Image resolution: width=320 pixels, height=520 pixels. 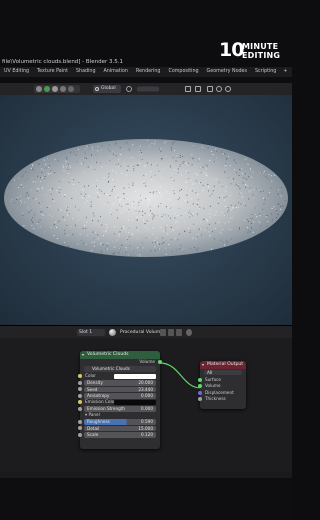 What do you see at coordinates (120, 396) in the screenshot?
I see `anisotropy-field: Anisotropy 0.000` at bounding box center [120, 396].